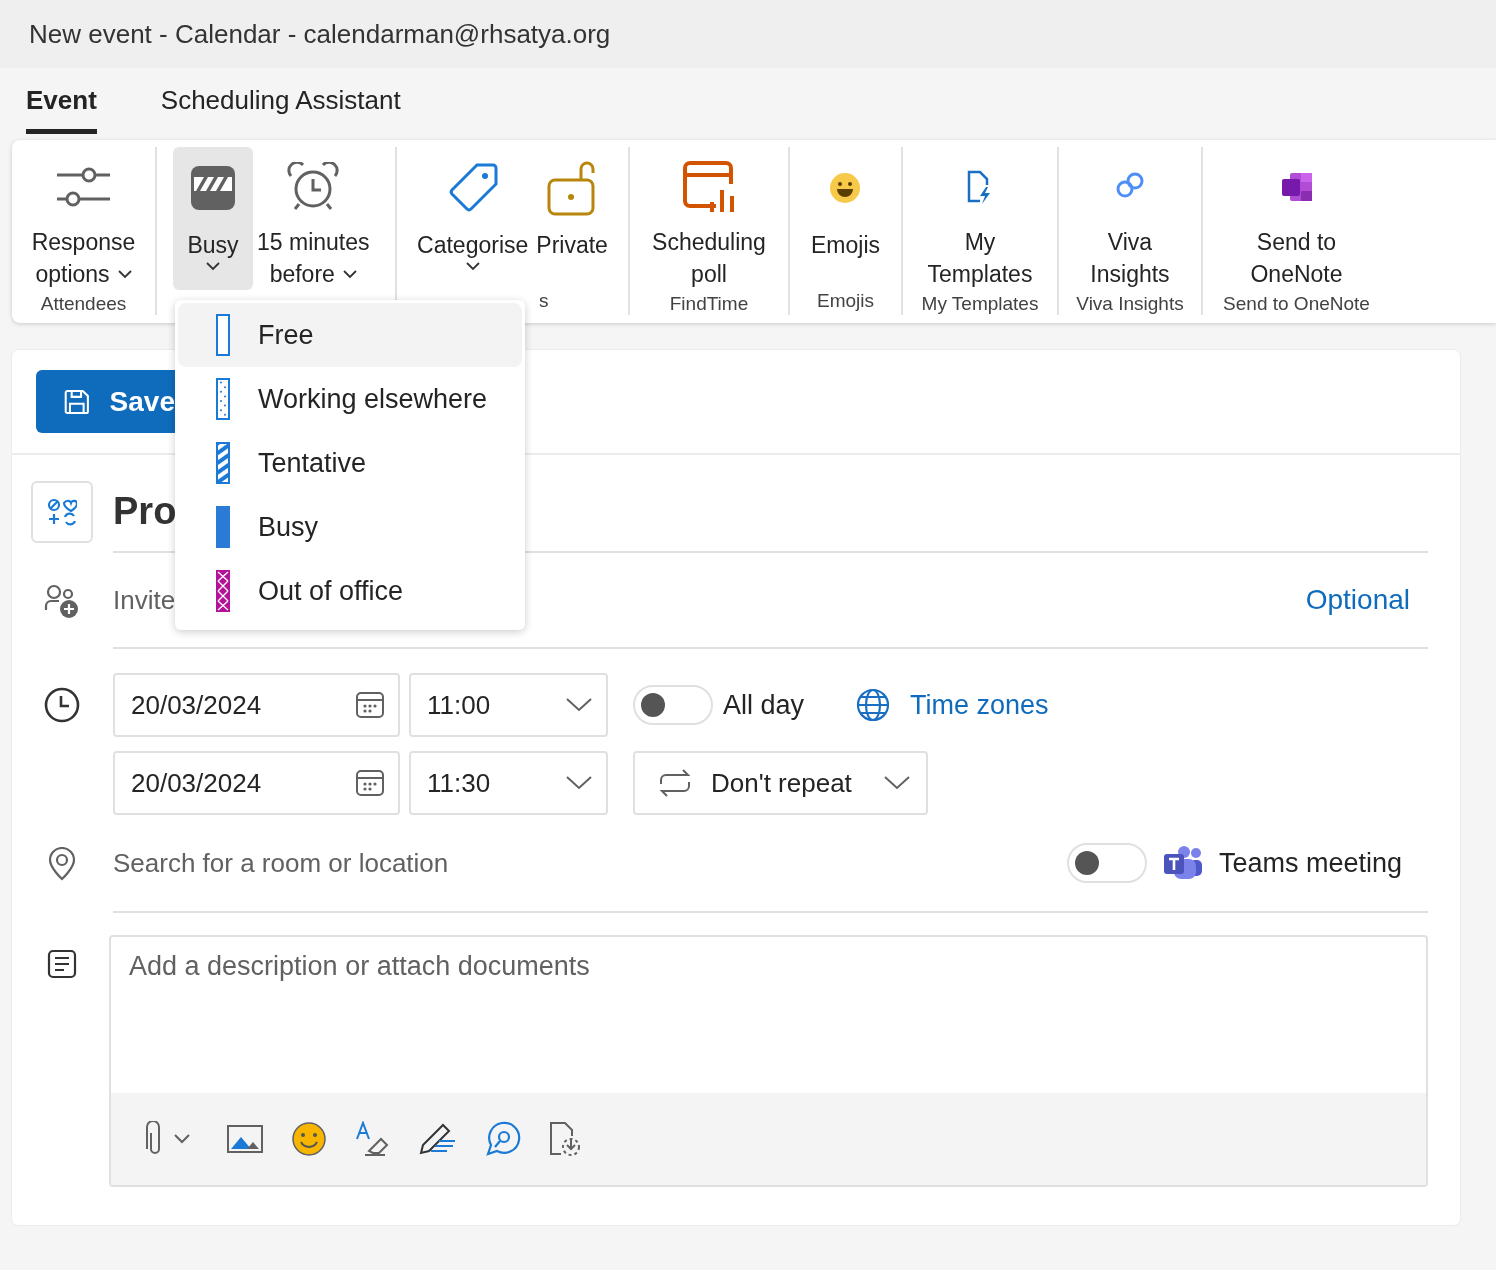  Describe the element at coordinates (320, 34) in the screenshot. I see `window-title: New event - Calendar - calendarman@rhsatya.org` at that location.